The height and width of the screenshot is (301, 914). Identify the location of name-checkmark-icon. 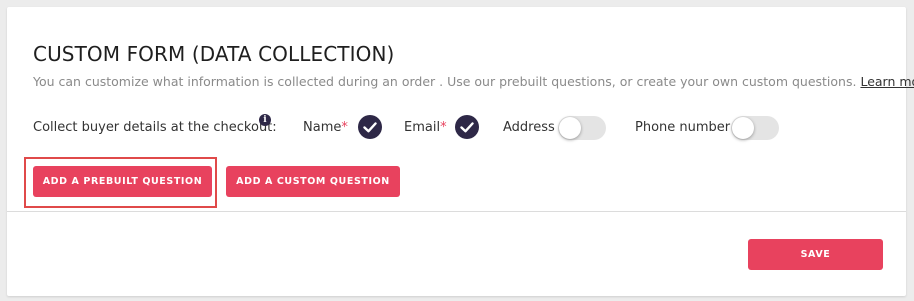
(370, 127).